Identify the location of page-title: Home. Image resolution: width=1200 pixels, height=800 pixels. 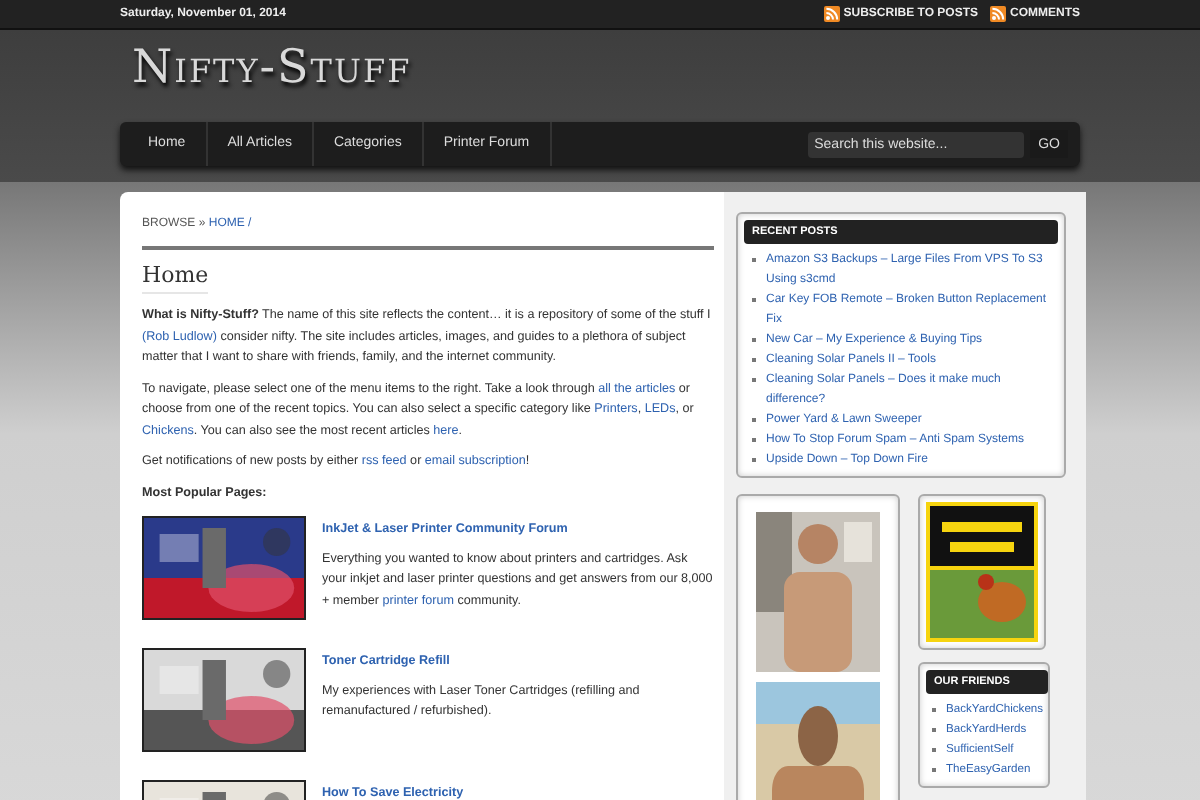
(175, 279).